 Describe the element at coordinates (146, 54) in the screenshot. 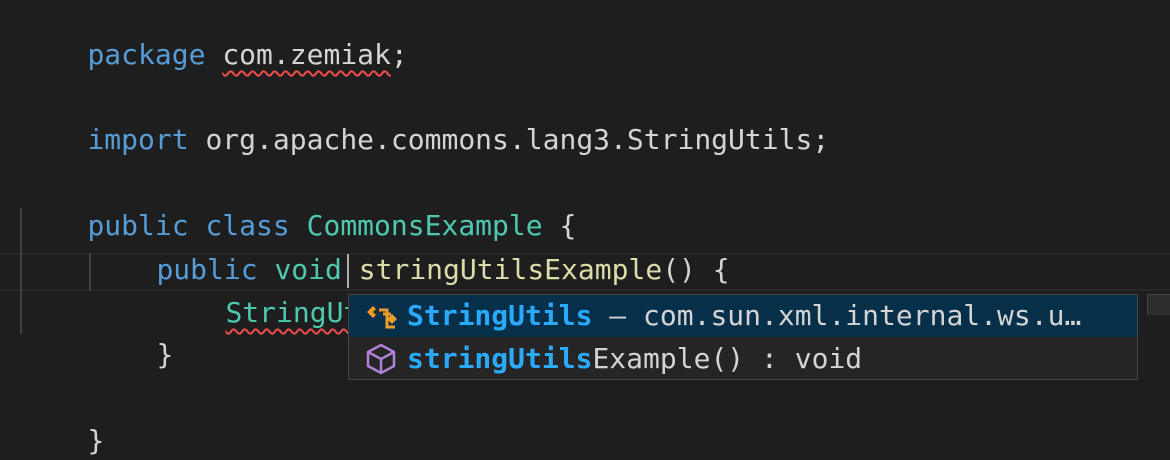

I see `keyword-package: package` at that location.